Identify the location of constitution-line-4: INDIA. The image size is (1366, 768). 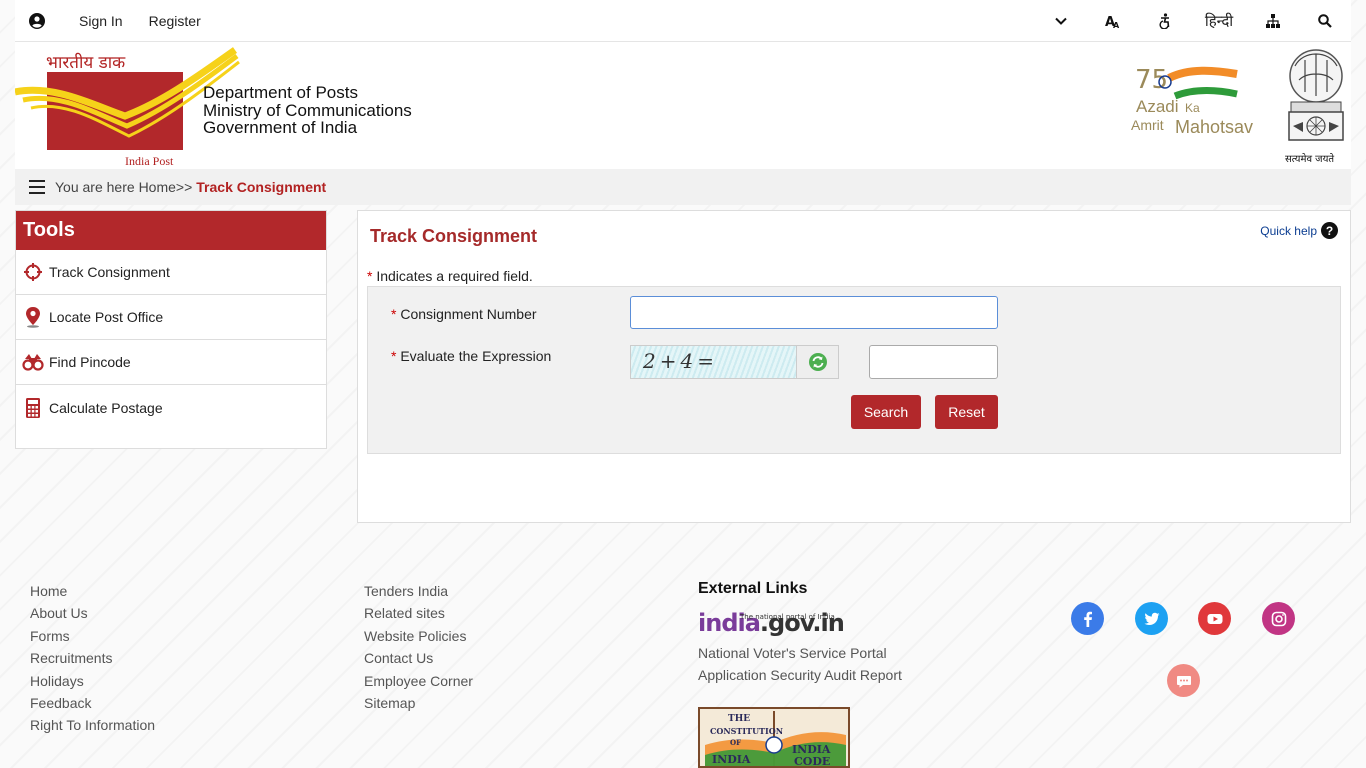
(731, 759).